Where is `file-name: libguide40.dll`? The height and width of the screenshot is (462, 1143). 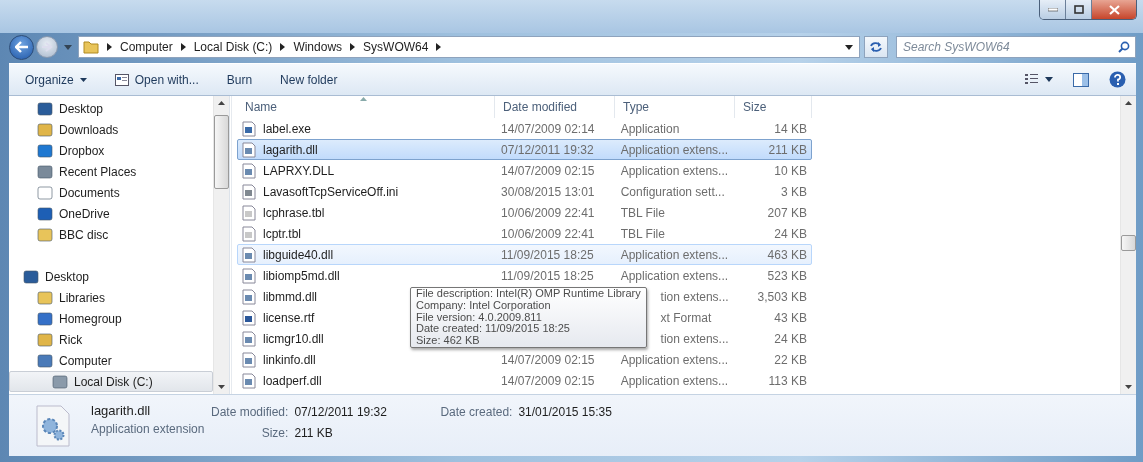
file-name: libguide40.dll is located at coordinates (298, 254).